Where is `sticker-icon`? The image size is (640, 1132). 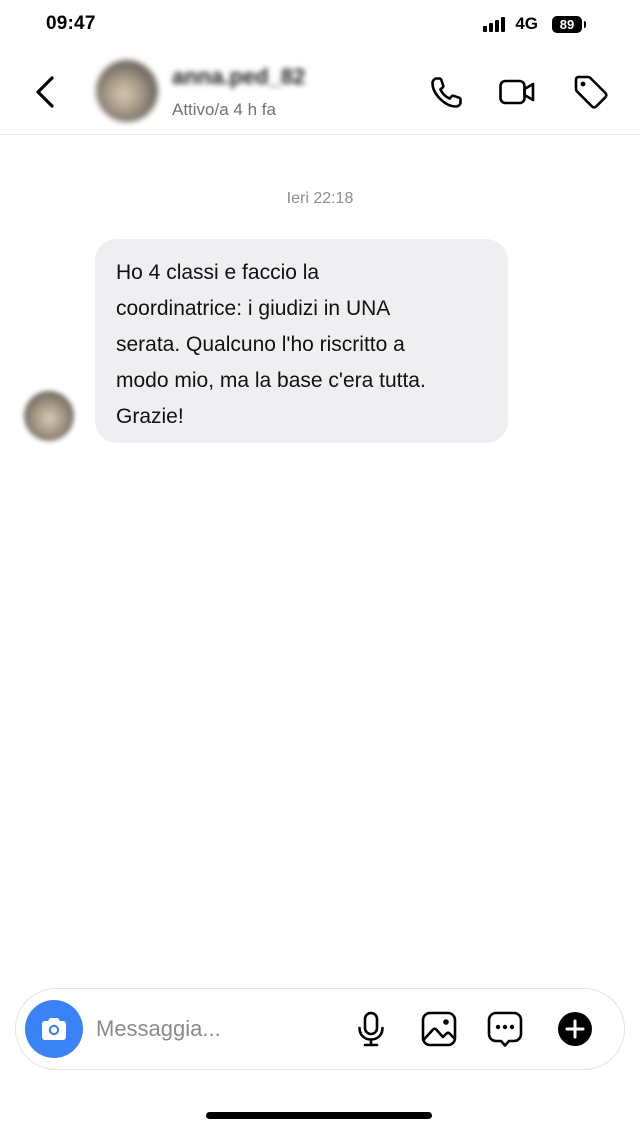 sticker-icon is located at coordinates (505, 1029).